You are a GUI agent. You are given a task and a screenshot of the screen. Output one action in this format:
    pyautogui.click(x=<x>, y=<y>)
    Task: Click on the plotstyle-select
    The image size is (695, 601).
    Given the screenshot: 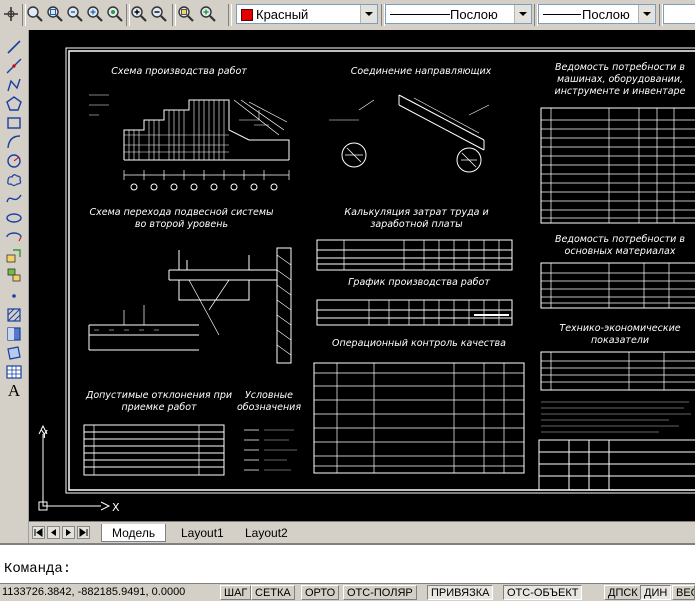 What is the action you would take?
    pyautogui.click(x=679, y=14)
    